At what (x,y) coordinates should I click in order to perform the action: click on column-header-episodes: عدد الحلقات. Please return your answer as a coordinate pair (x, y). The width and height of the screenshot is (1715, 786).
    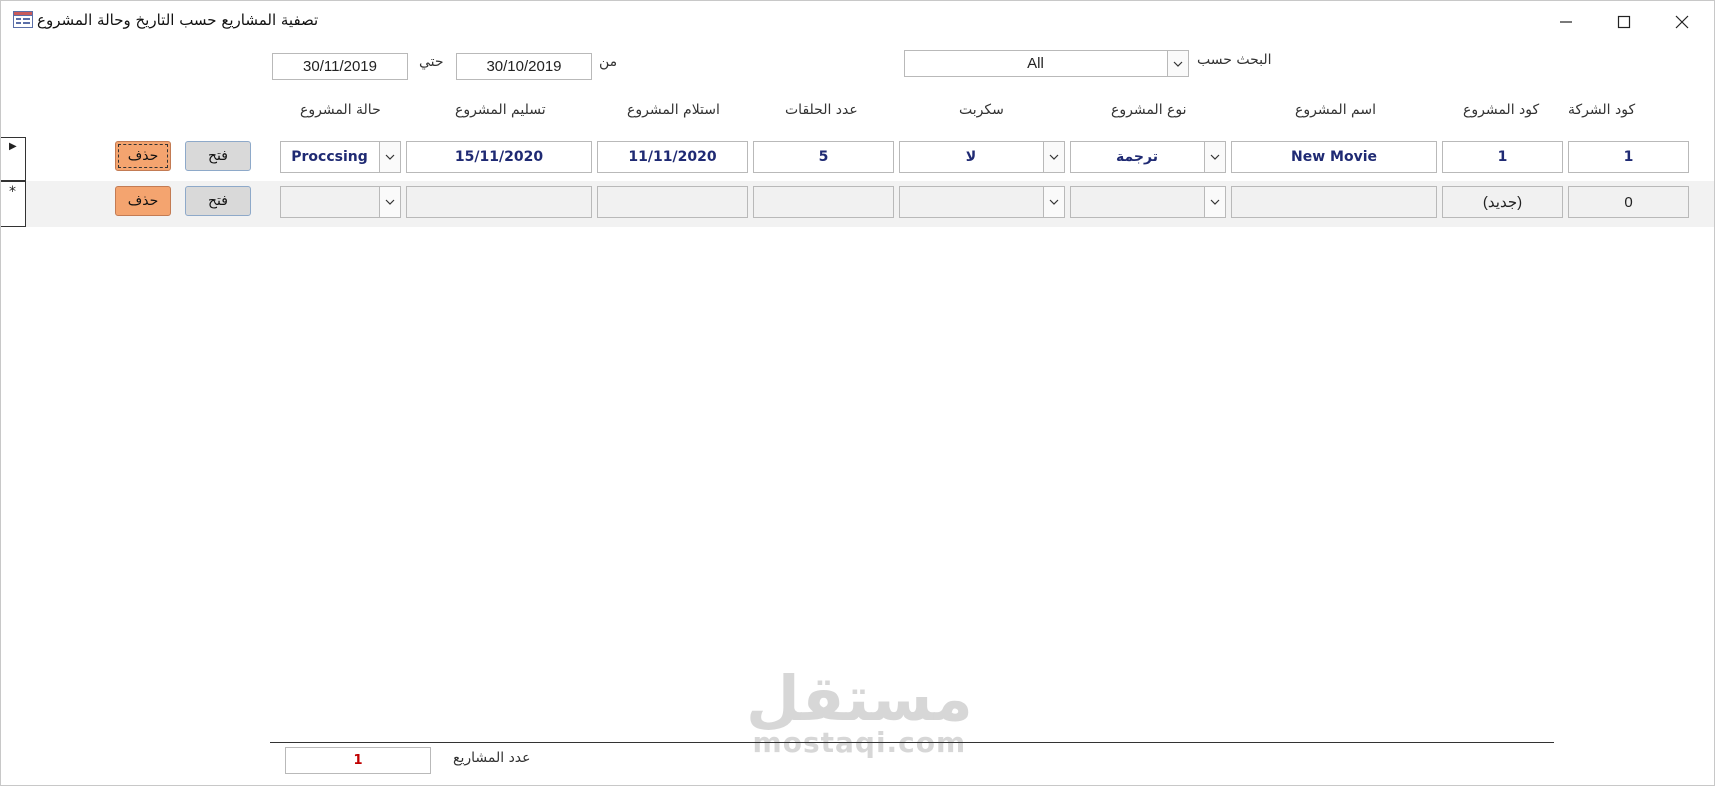
    Looking at the image, I should click on (821, 110).